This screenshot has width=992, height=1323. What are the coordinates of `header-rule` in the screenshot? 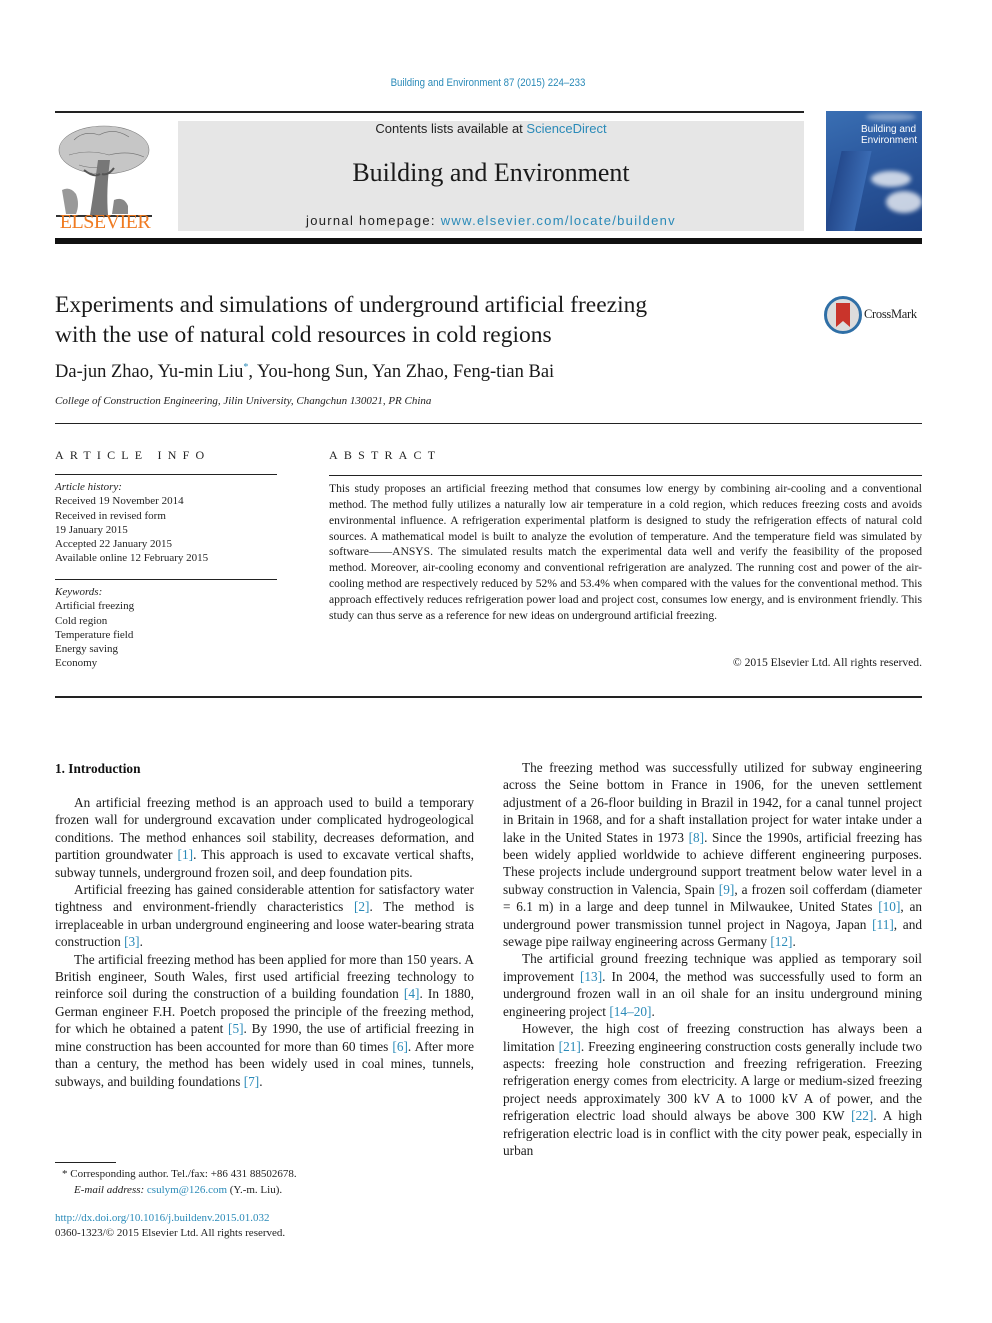 It's located at (429, 112).